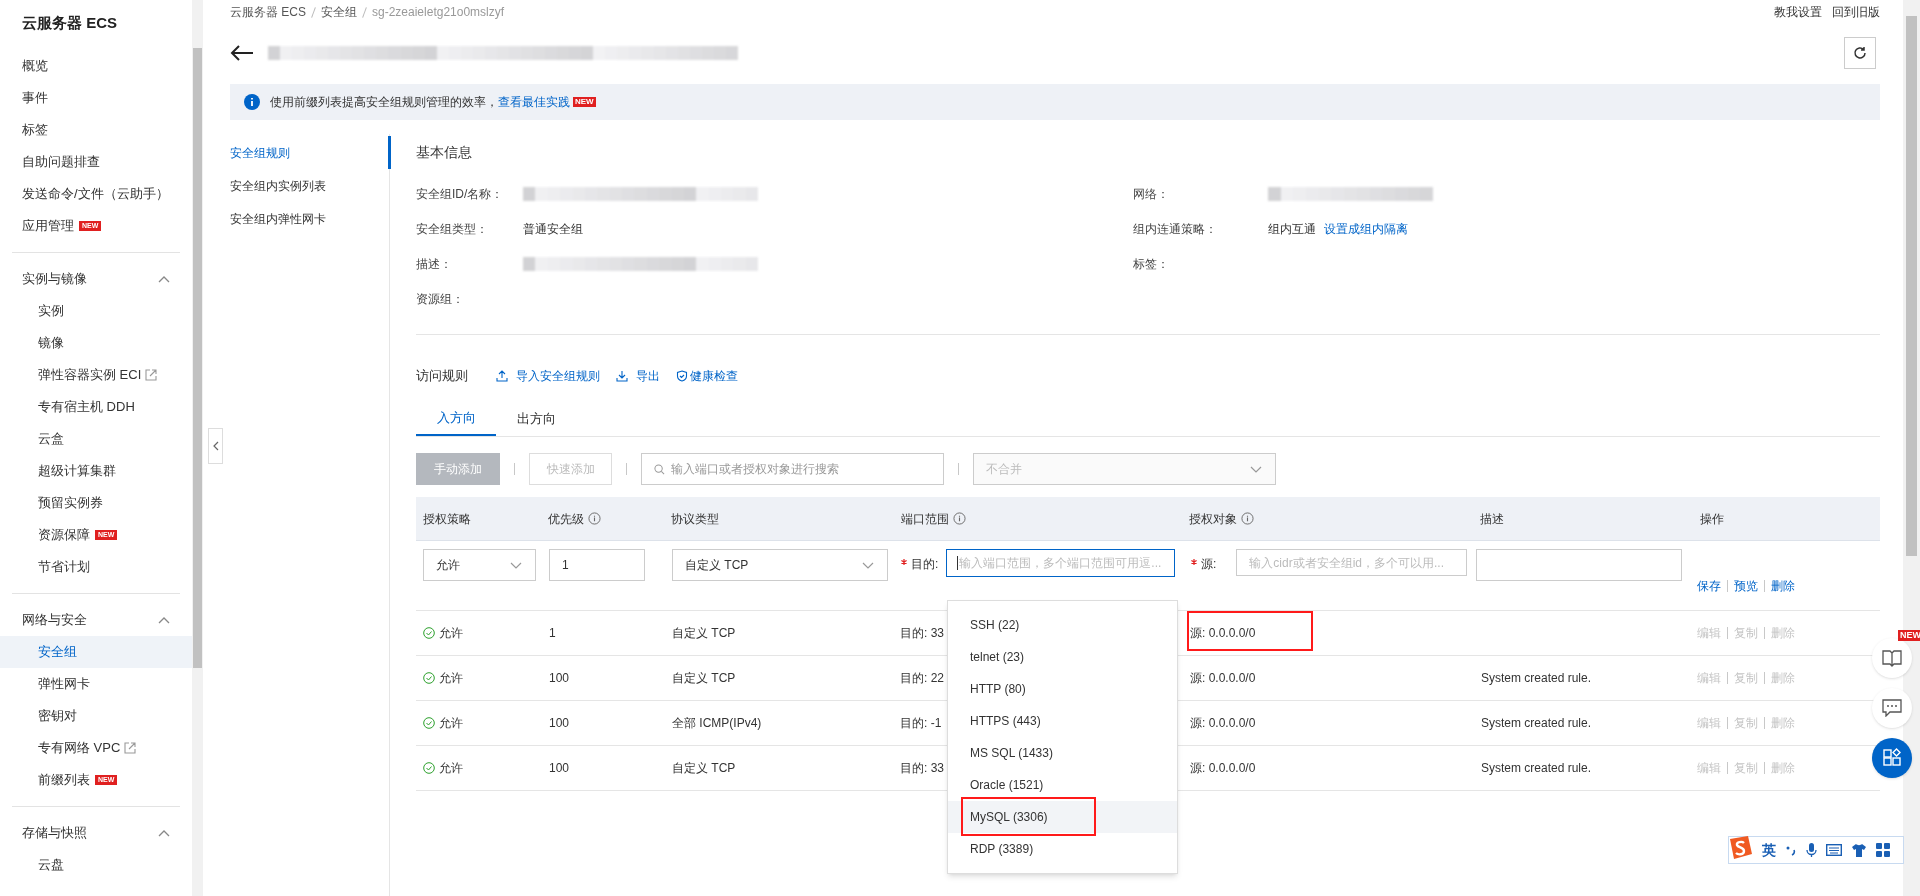  I want to click on sidebar-item: 密钥对, so click(96, 716).